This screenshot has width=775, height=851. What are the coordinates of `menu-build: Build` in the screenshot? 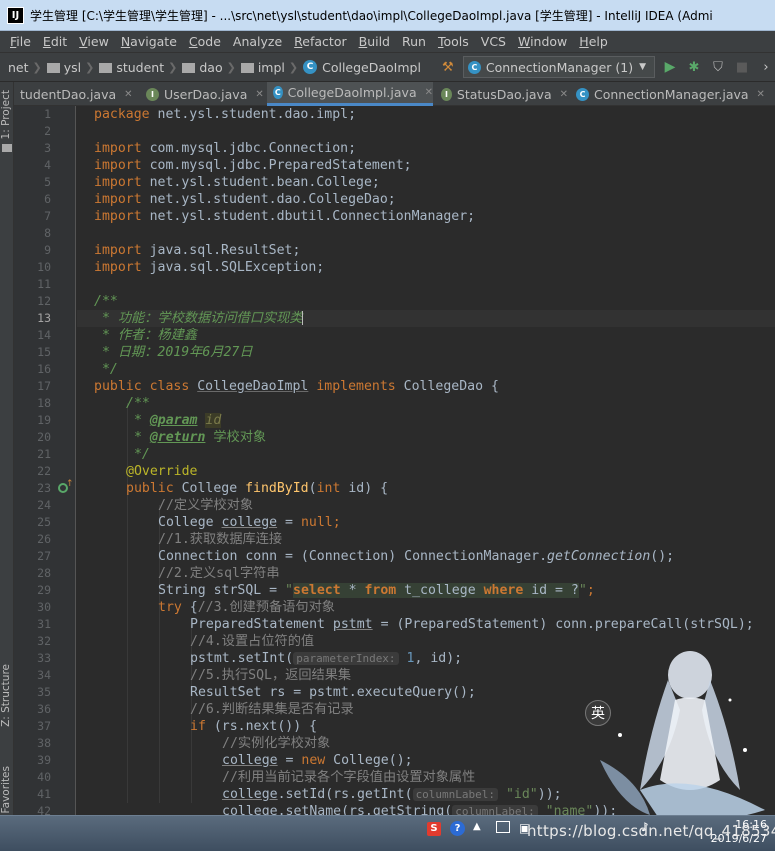 It's located at (374, 41).